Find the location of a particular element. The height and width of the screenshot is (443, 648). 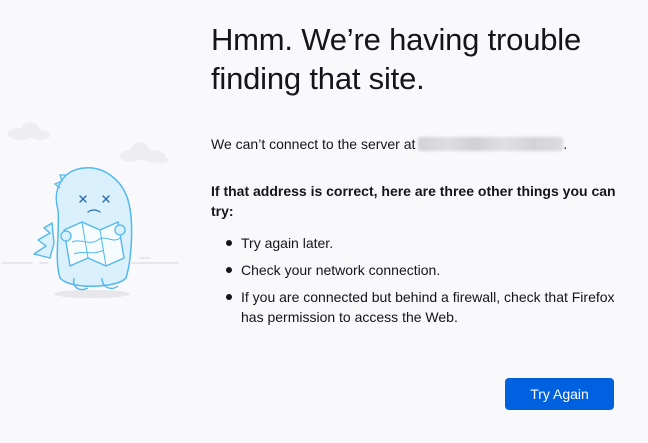

list-item: Try again later. is located at coordinates (416, 243).